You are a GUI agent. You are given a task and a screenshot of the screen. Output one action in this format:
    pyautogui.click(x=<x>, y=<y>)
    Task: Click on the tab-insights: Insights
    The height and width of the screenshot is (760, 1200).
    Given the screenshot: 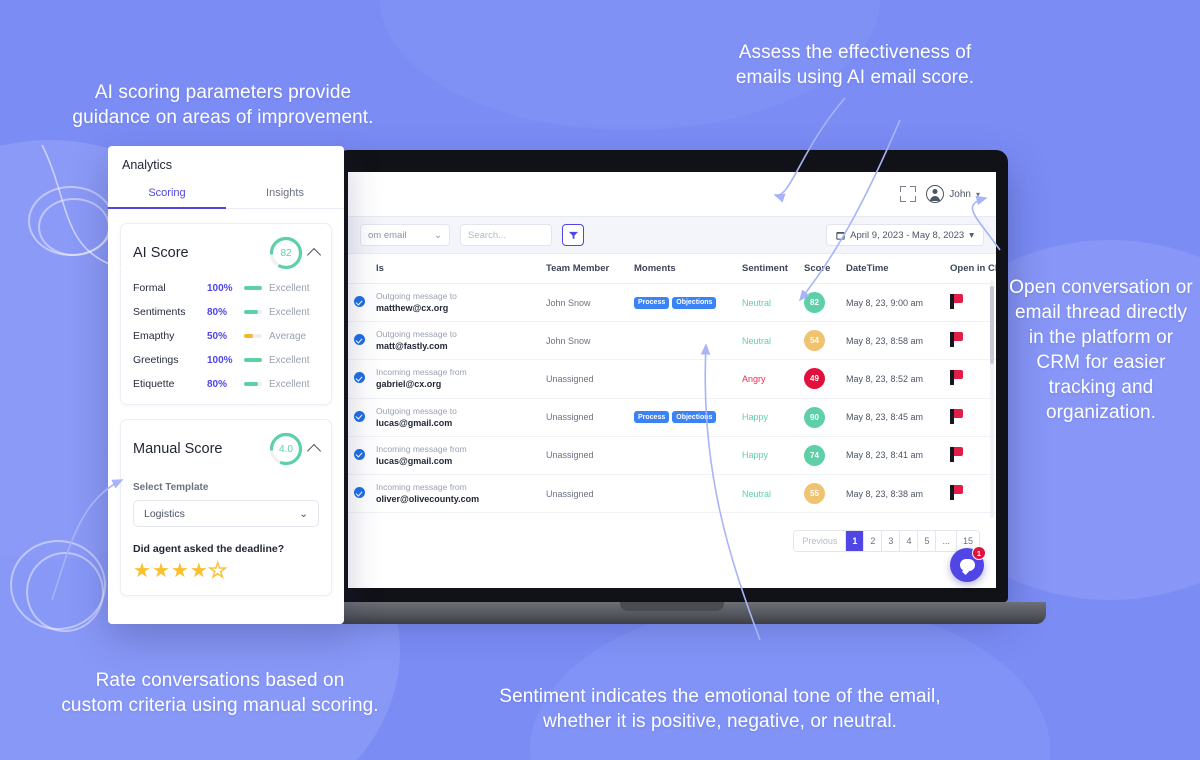 What is the action you would take?
    pyautogui.click(x=285, y=193)
    